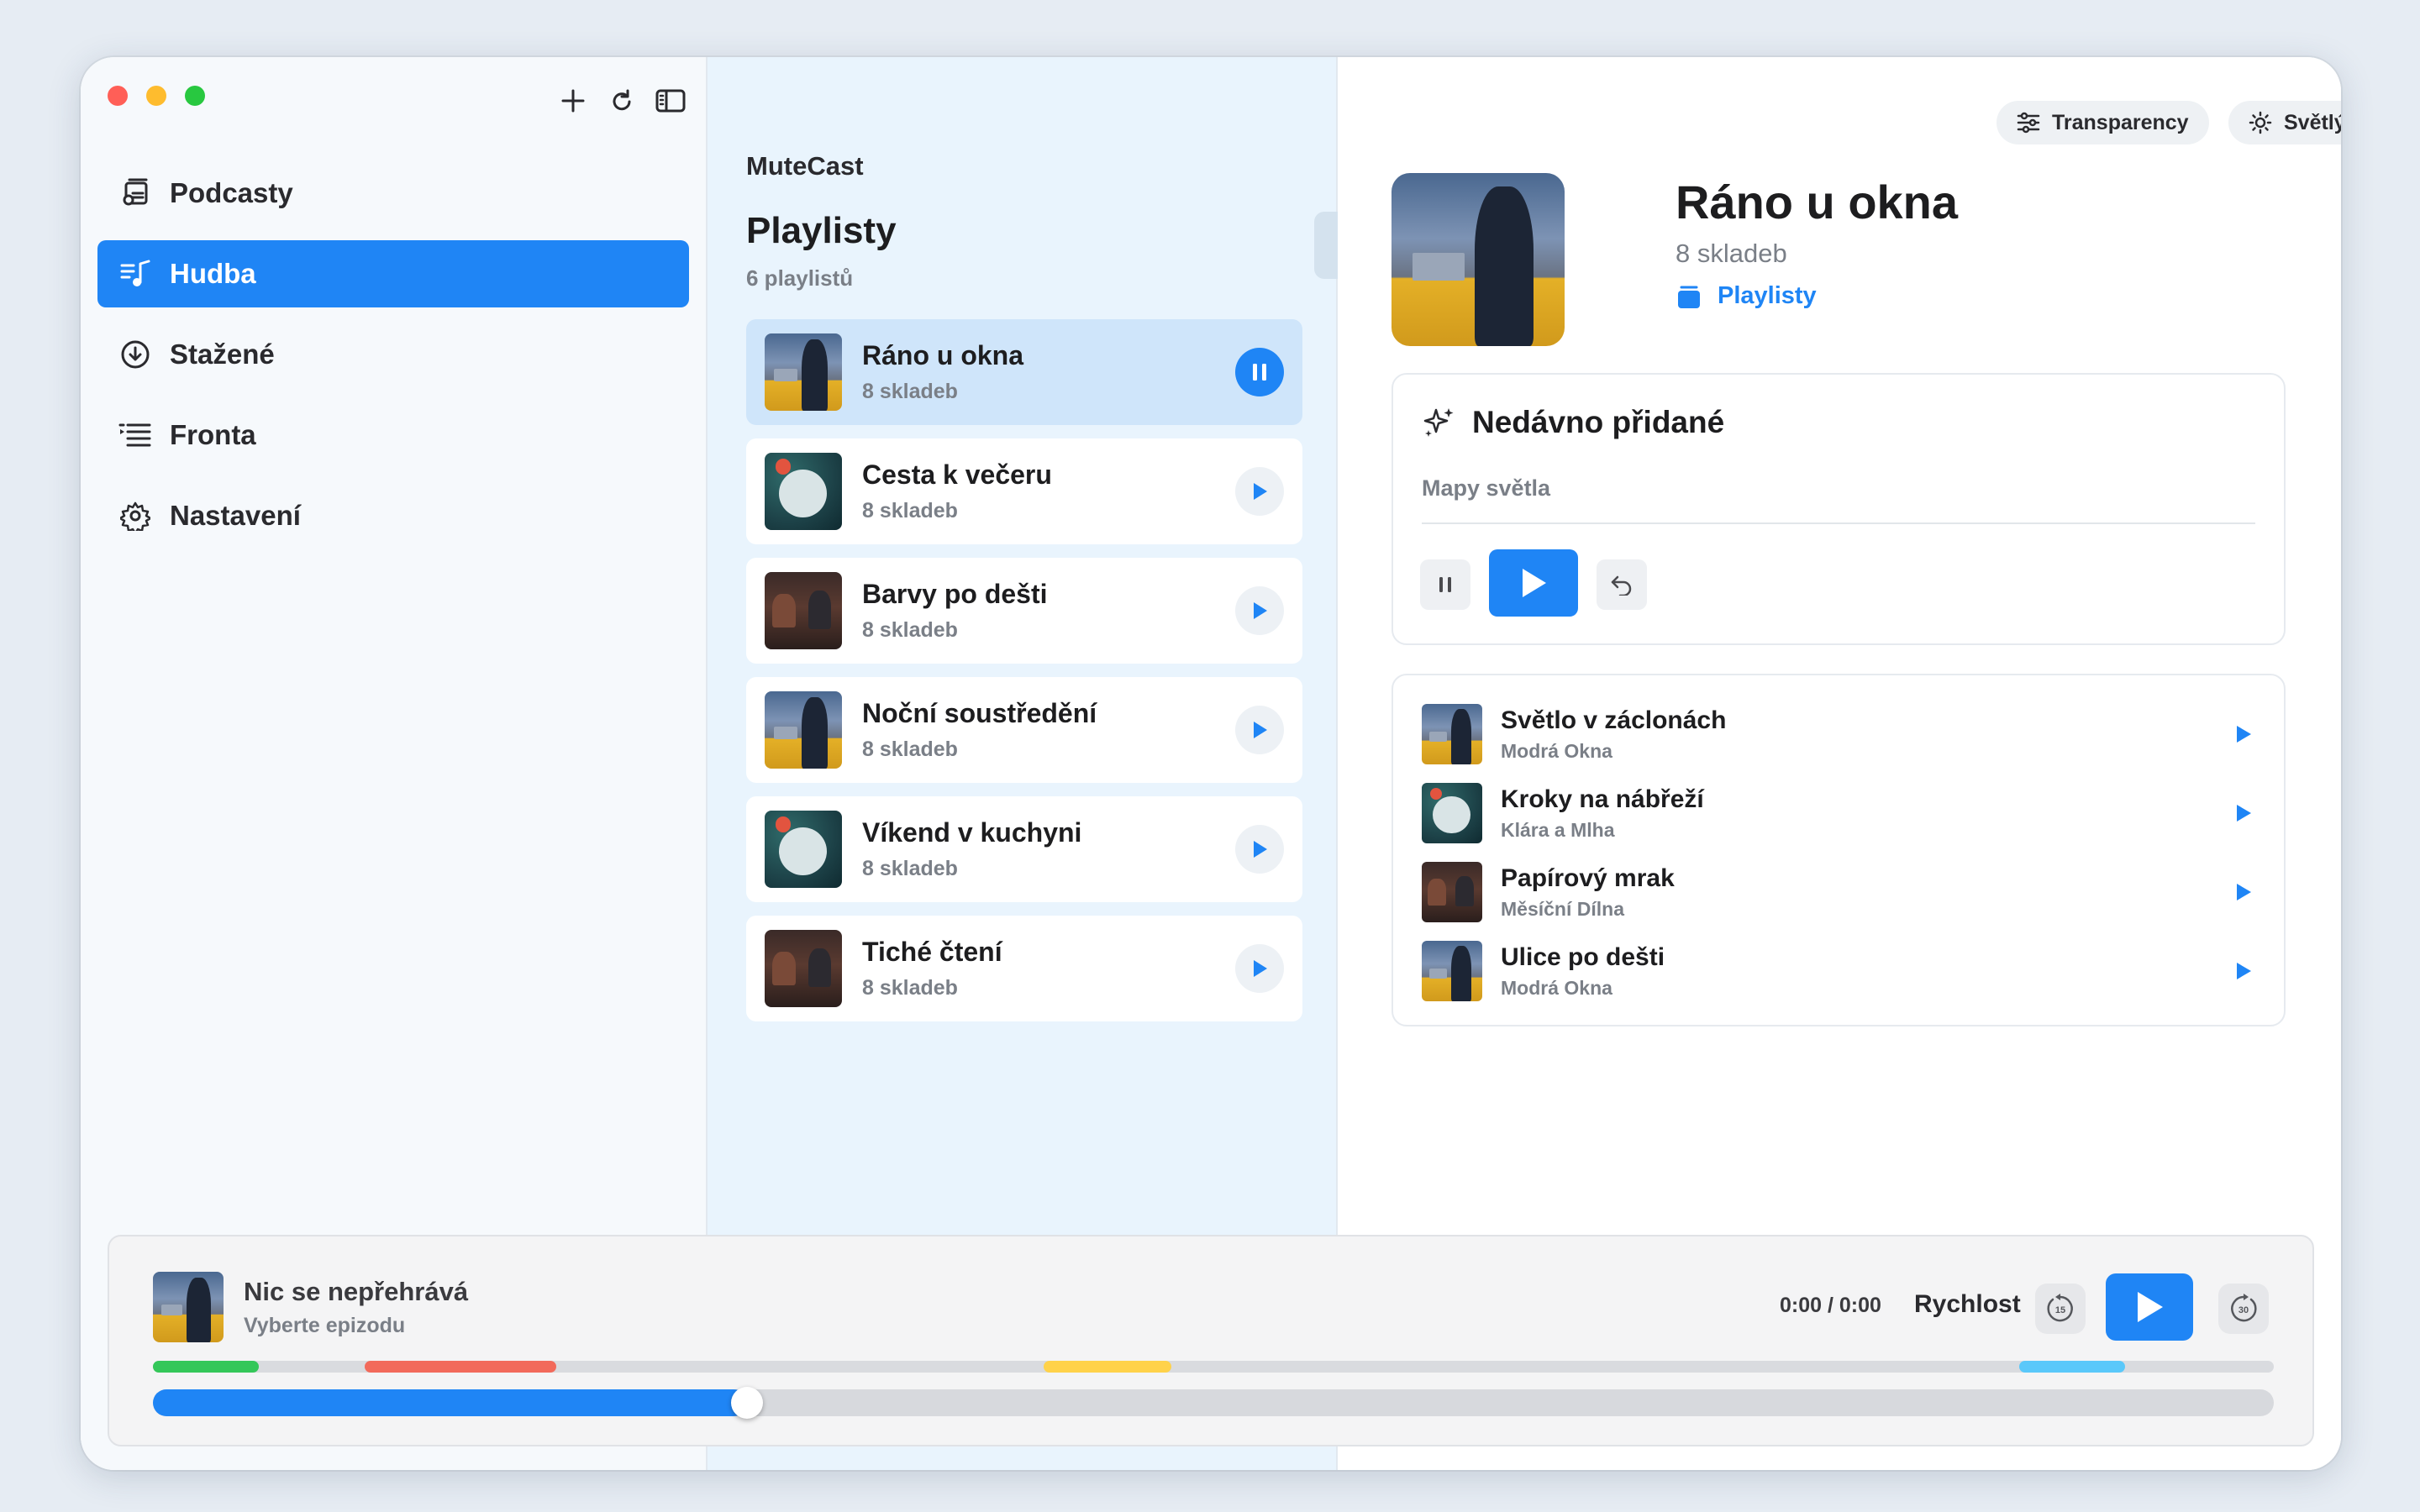 The height and width of the screenshot is (1512, 2420). I want to click on close-button, so click(118, 96).